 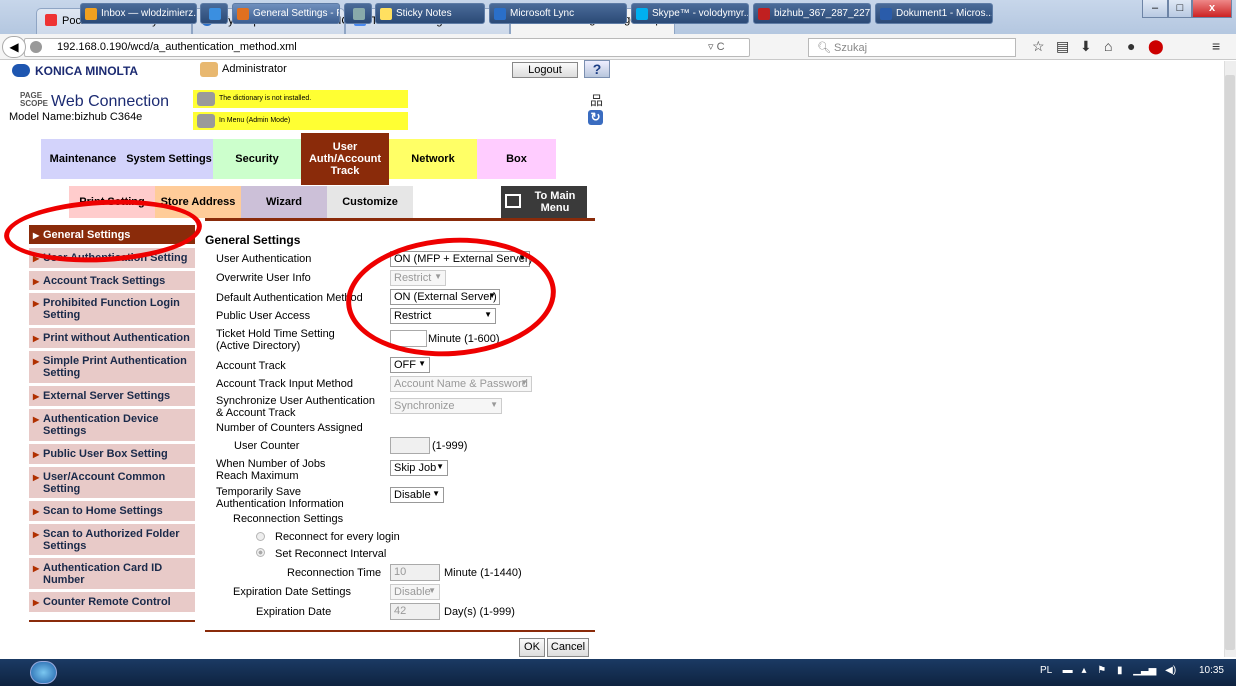 What do you see at coordinates (334, 573) in the screenshot?
I see `reconnect-time-label: Reconnection Time` at bounding box center [334, 573].